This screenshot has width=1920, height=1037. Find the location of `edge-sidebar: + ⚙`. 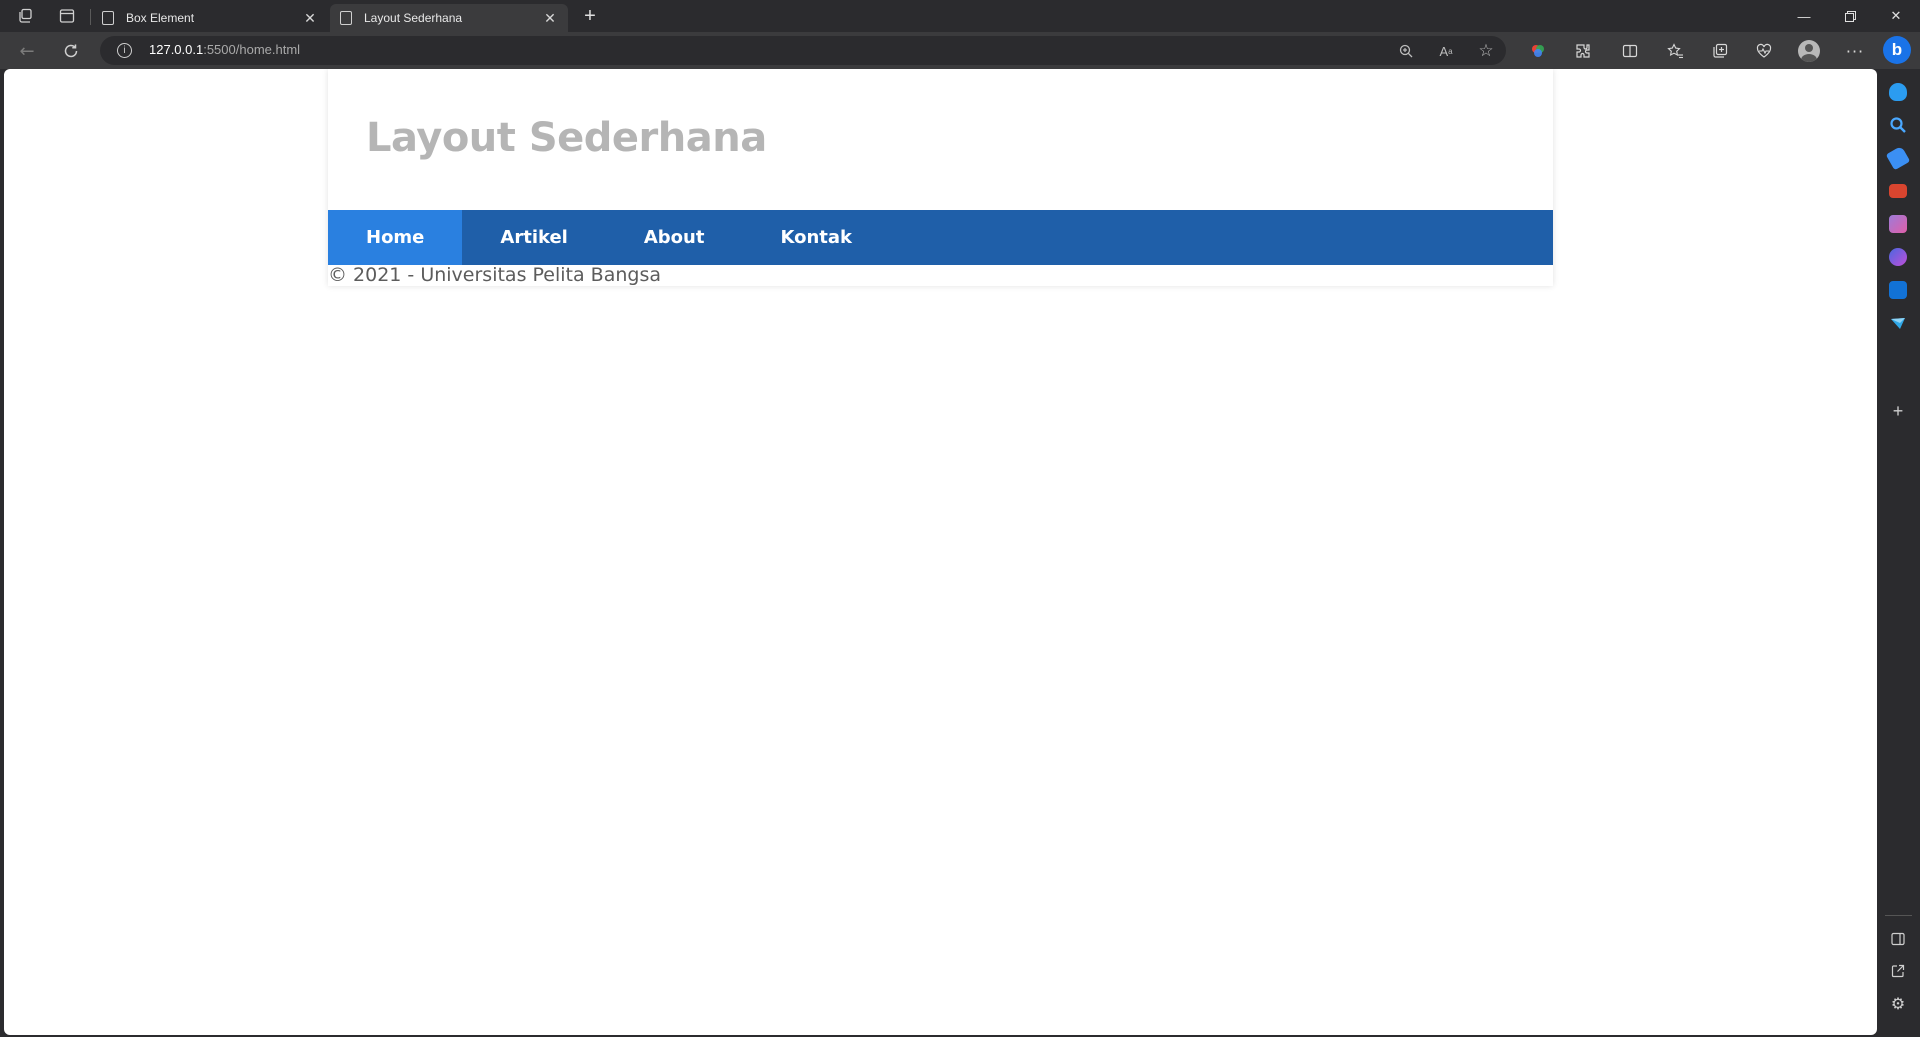

edge-sidebar: + ⚙ is located at coordinates (1898, 553).